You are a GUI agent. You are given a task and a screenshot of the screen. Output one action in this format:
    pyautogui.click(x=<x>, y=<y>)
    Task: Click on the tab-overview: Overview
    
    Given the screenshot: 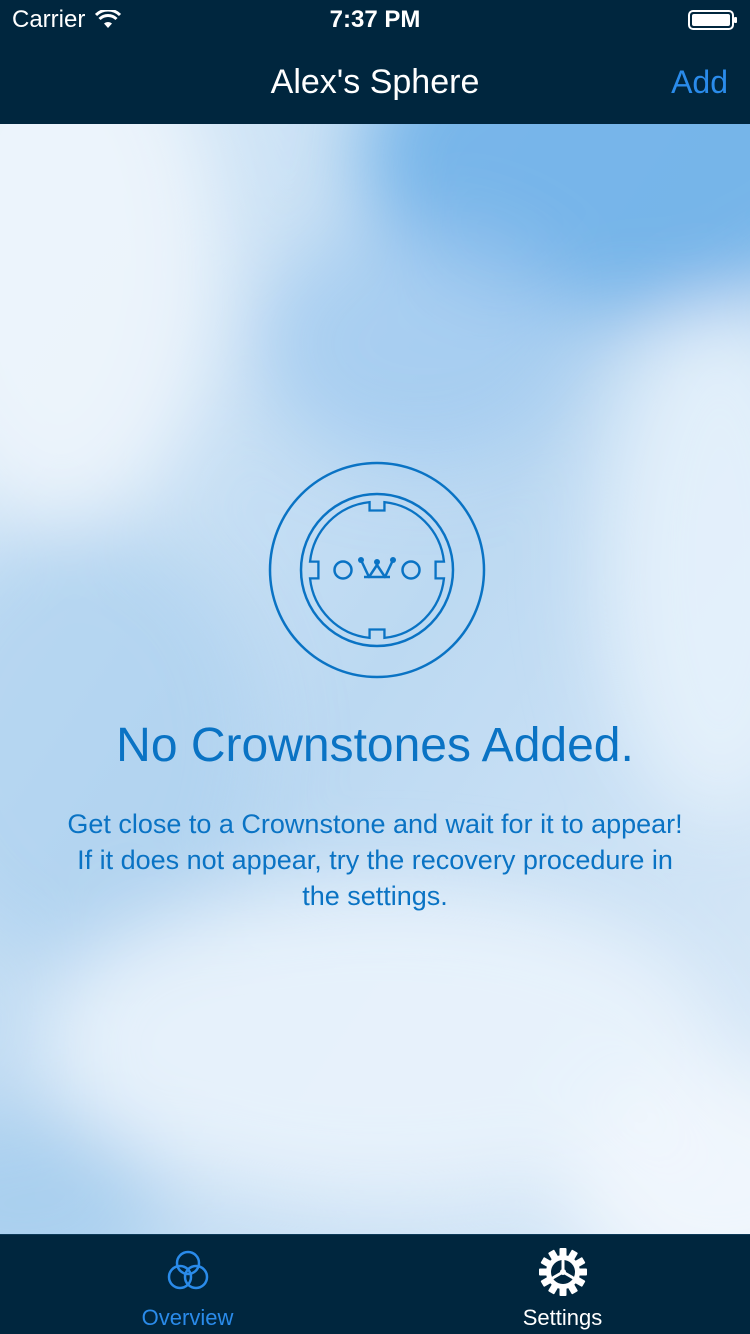 What is the action you would take?
    pyautogui.click(x=187, y=1284)
    